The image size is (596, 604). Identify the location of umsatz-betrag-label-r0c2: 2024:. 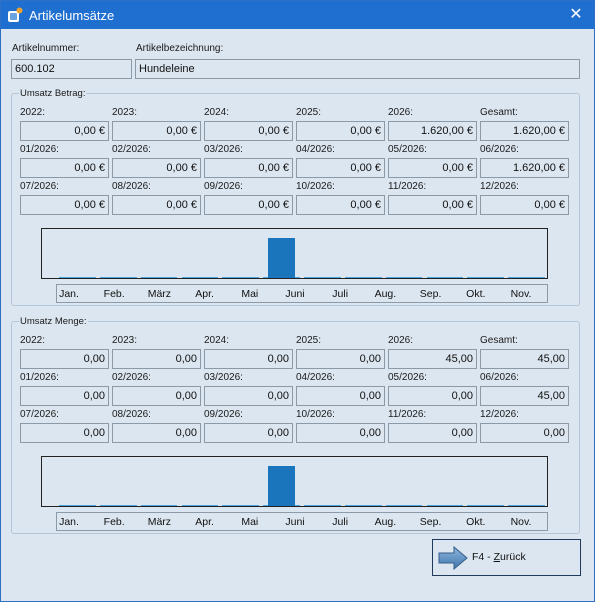
(217, 112).